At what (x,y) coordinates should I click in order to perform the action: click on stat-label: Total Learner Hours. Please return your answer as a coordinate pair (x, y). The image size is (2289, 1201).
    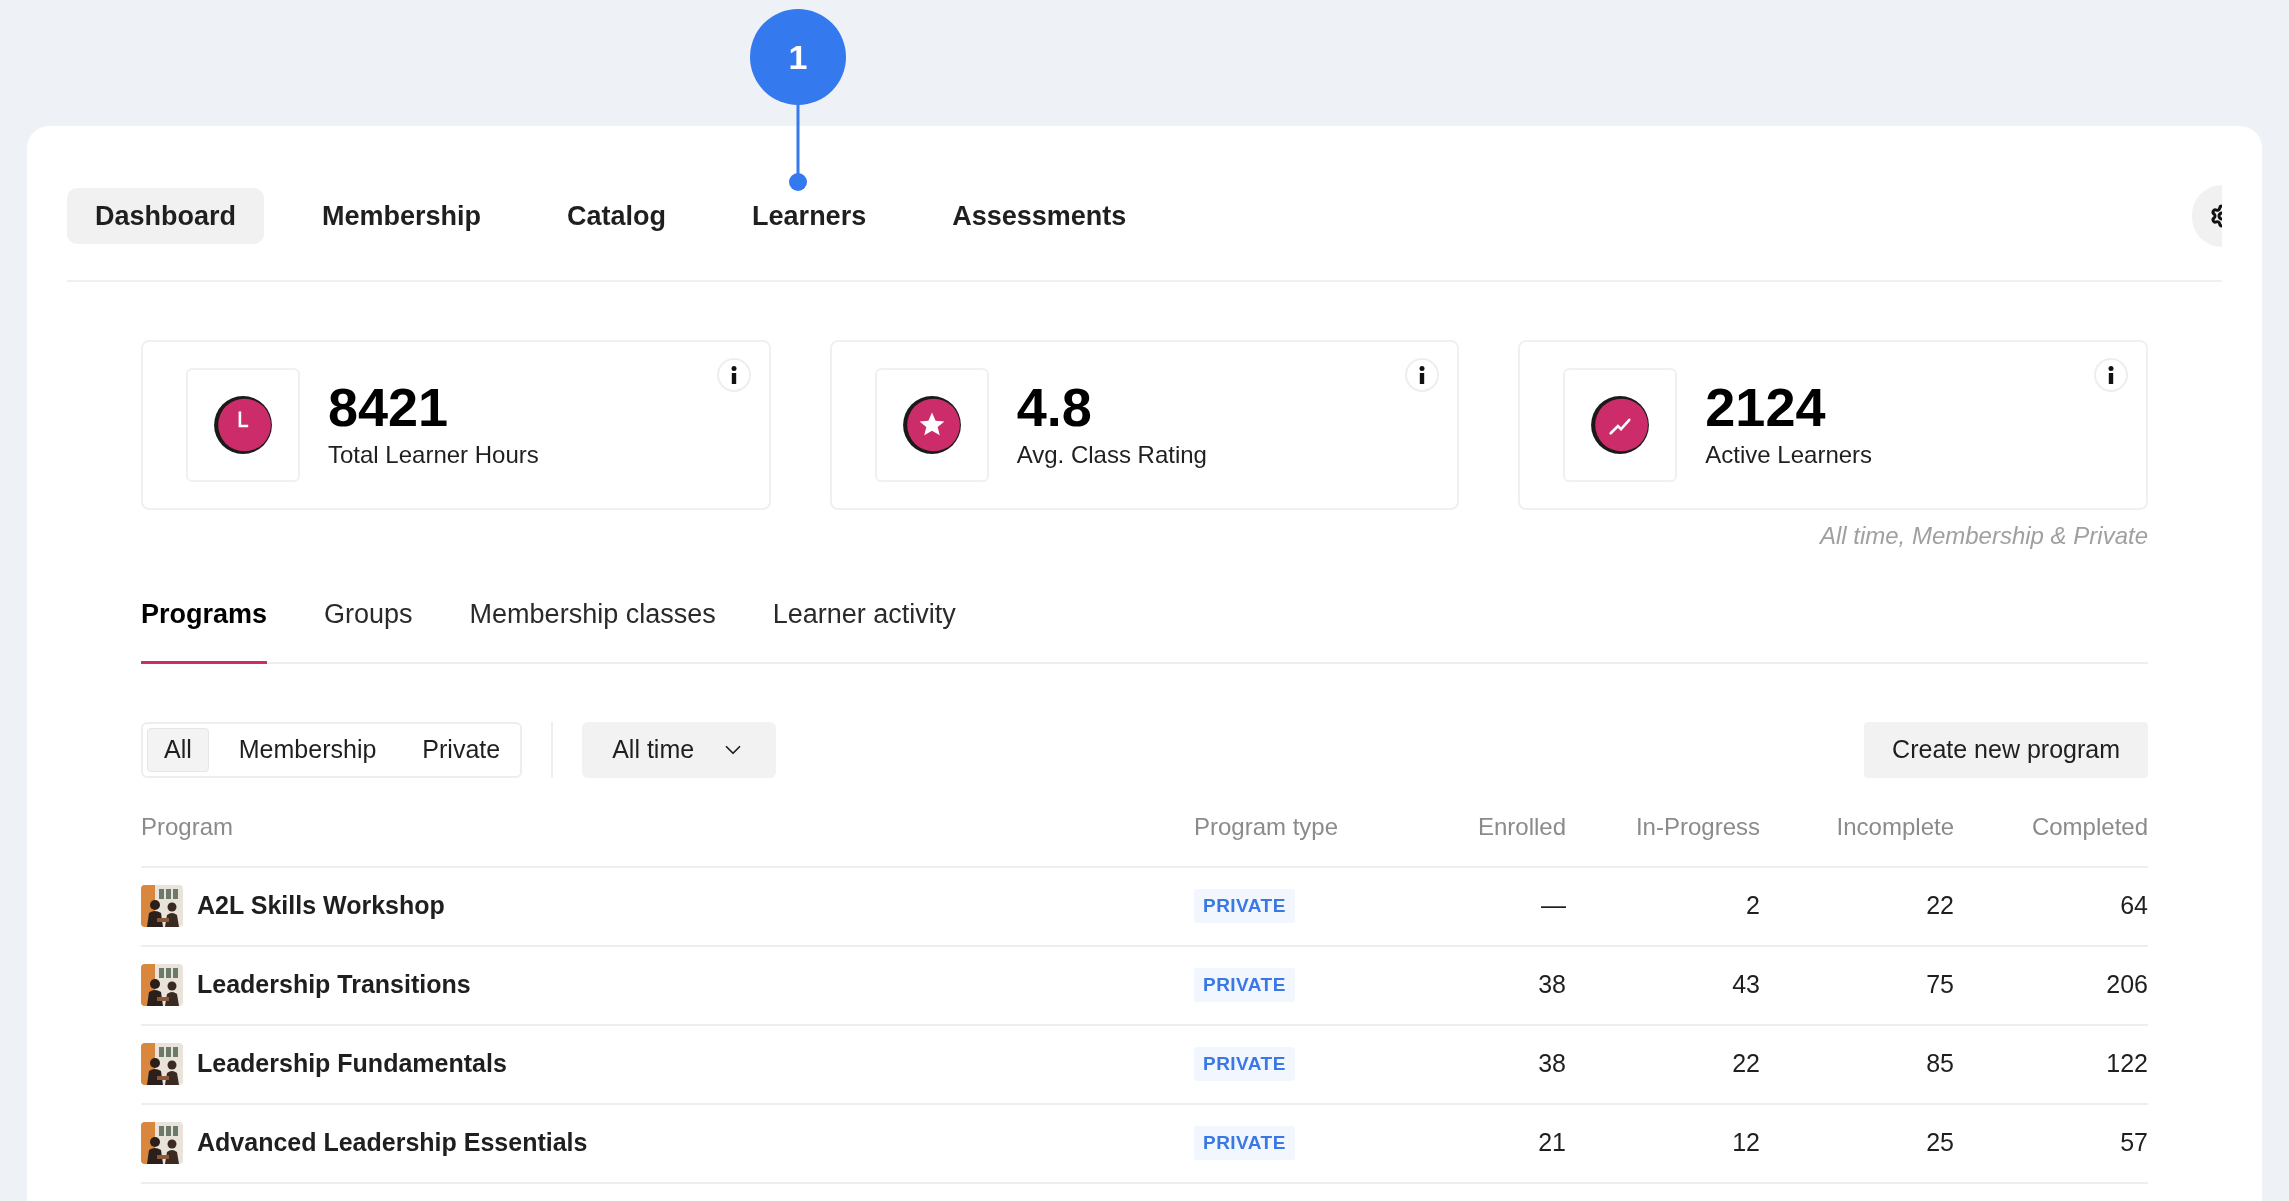
    Looking at the image, I should click on (433, 455).